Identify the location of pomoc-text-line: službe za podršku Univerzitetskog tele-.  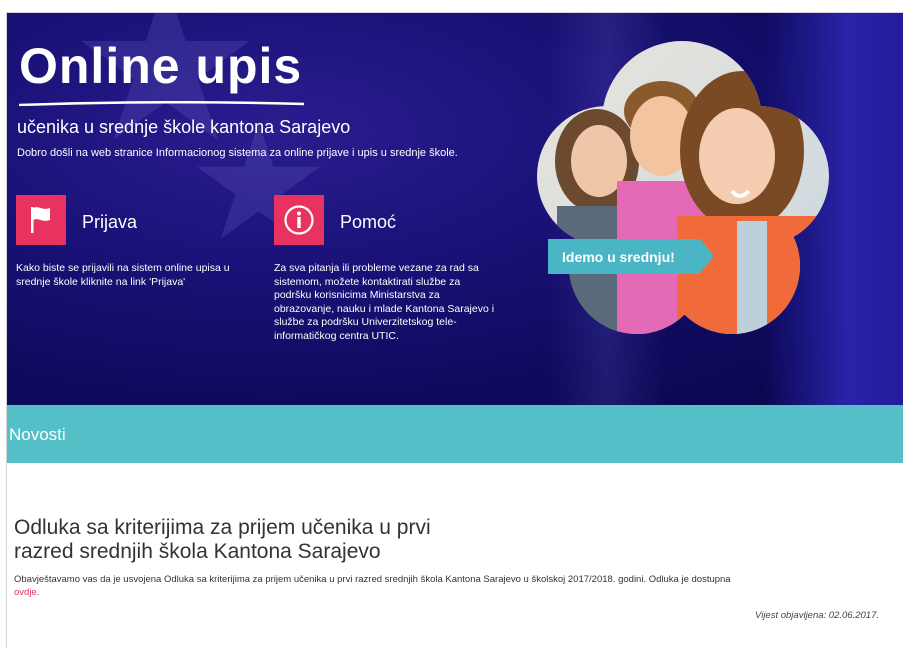
(365, 322).